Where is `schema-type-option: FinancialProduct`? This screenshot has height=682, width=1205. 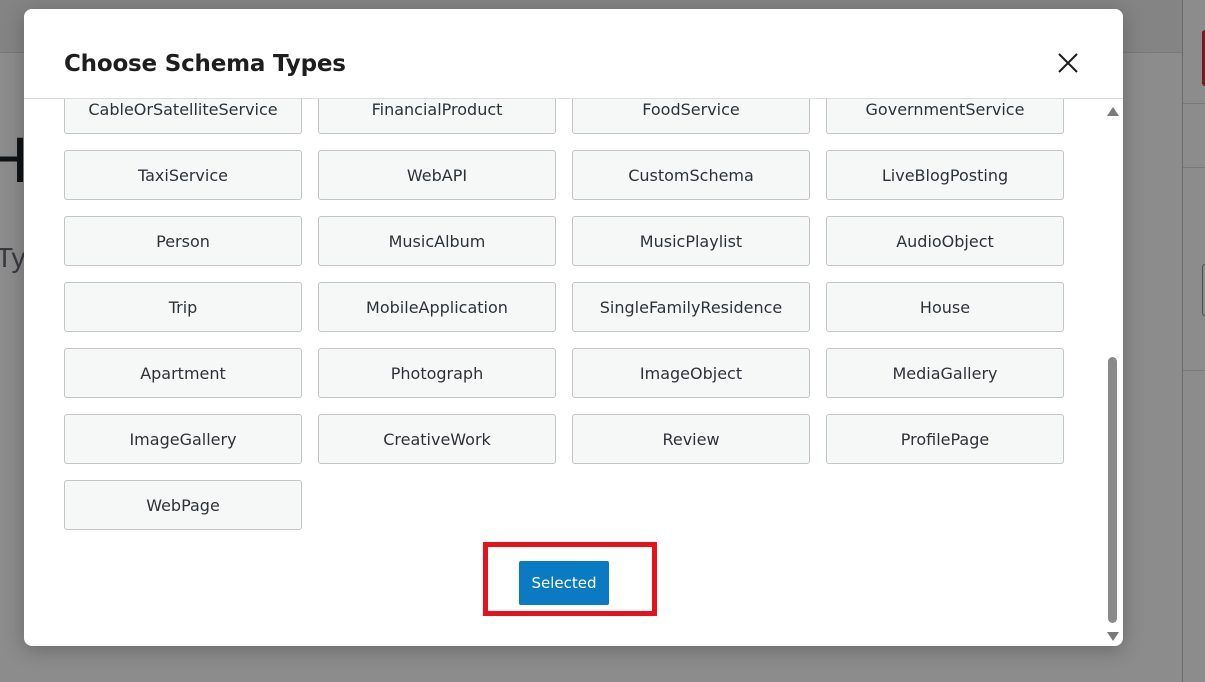
schema-type-option: FinancialProduct is located at coordinates (437, 116).